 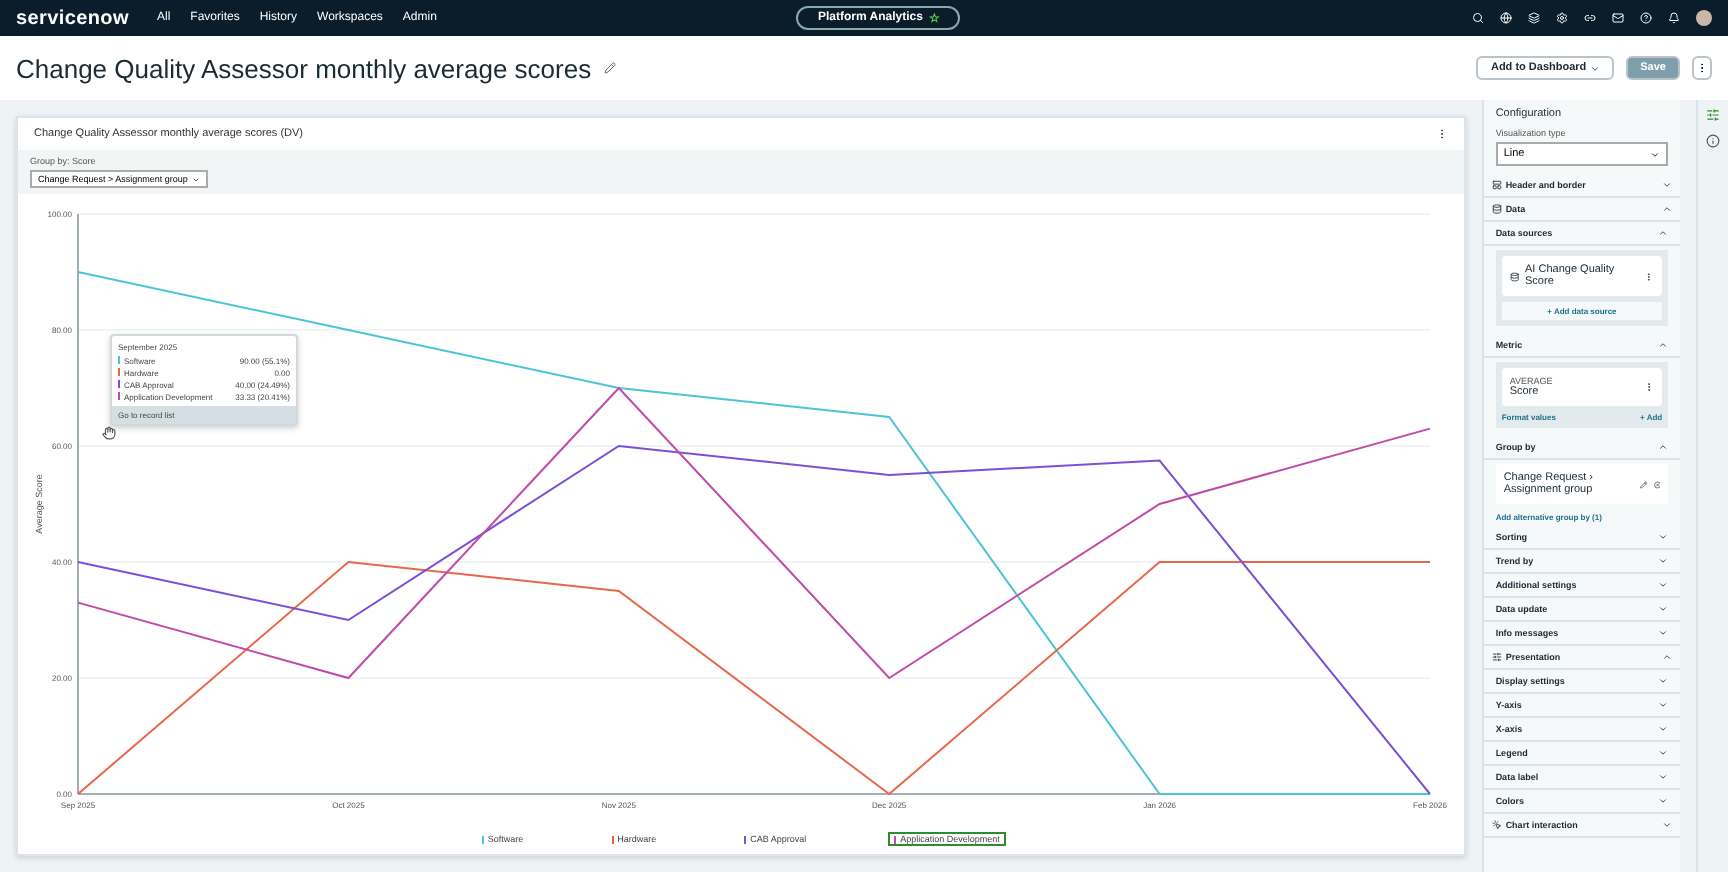 What do you see at coordinates (1478, 18) in the screenshot?
I see `search-icon` at bounding box center [1478, 18].